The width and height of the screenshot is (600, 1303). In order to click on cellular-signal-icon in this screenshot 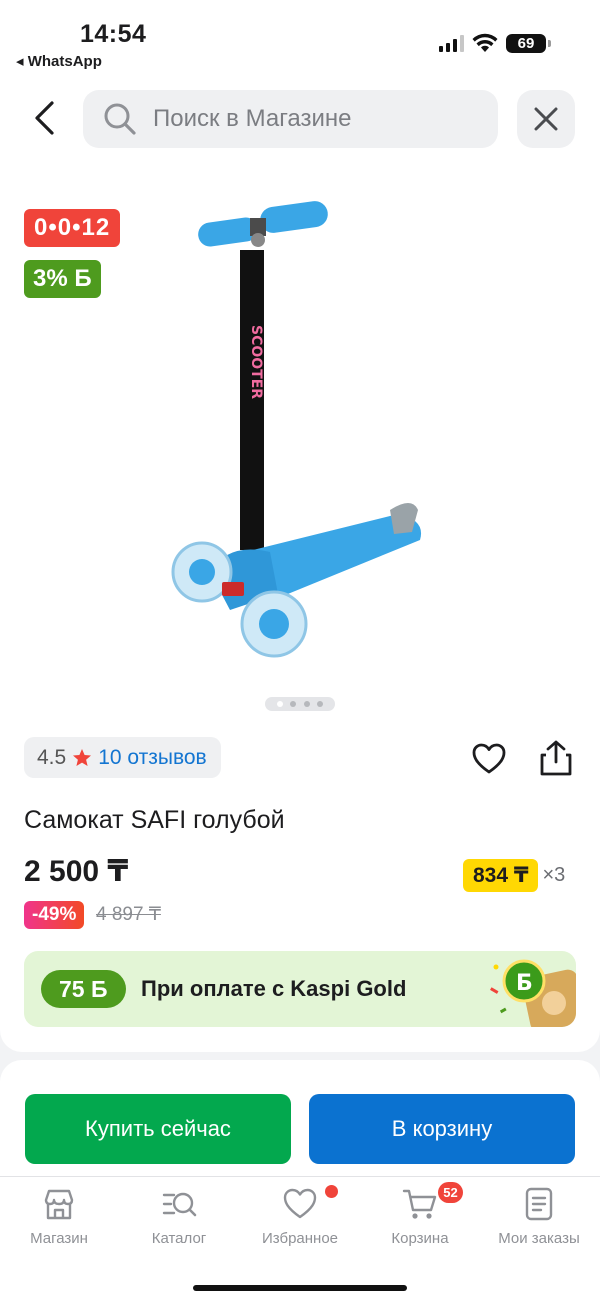, I will do `click(451, 43)`.